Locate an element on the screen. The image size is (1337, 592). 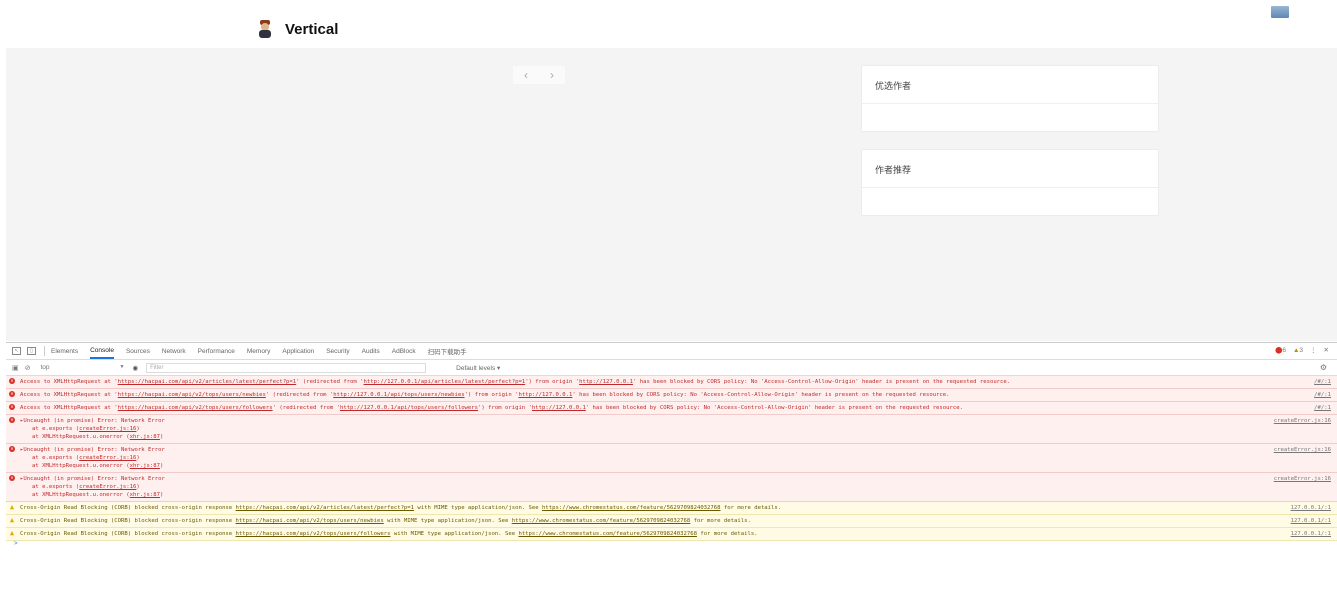
warning-counter: ▲3 is located at coordinates (1298, 350).